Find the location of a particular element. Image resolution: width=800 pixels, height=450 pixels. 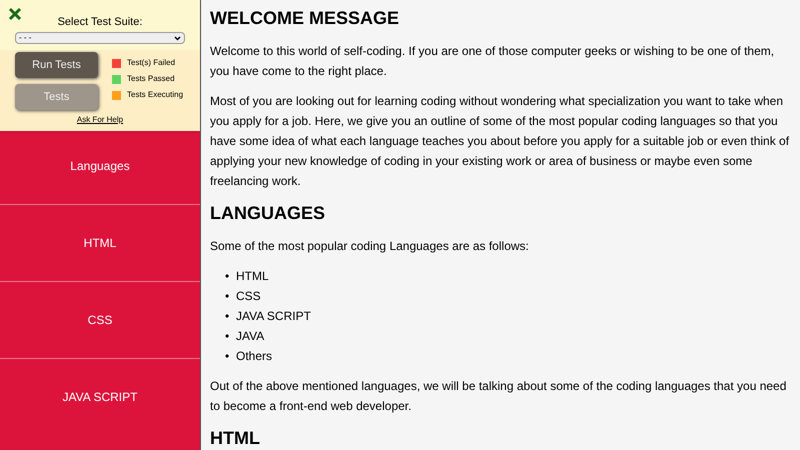

suite-select: - - - is located at coordinates (100, 38).